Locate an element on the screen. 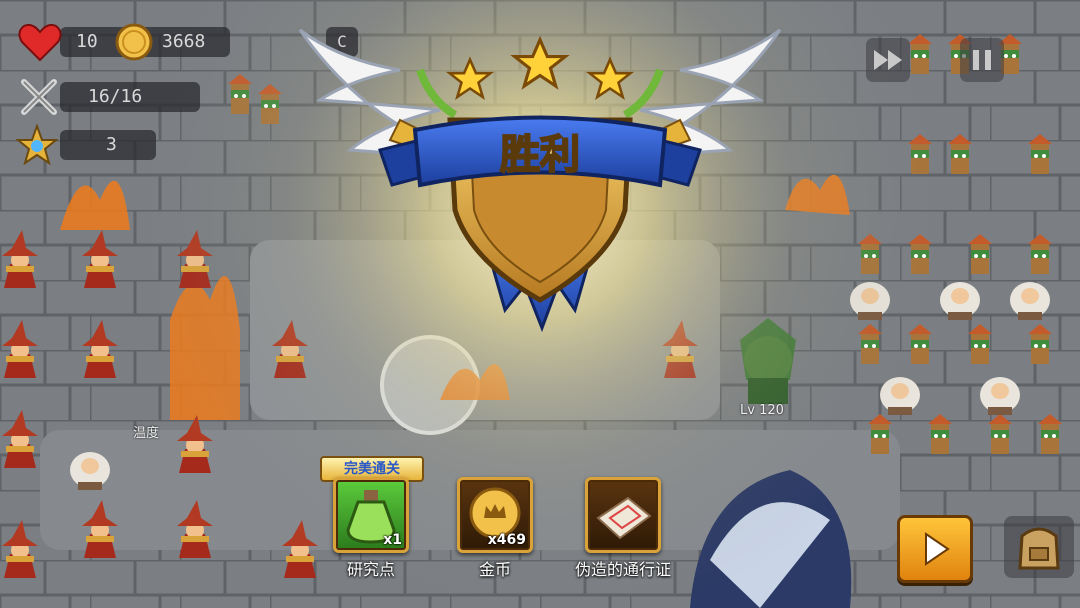 The width and height of the screenshot is (1080, 608). fast-forward-icon is located at coordinates (888, 60).